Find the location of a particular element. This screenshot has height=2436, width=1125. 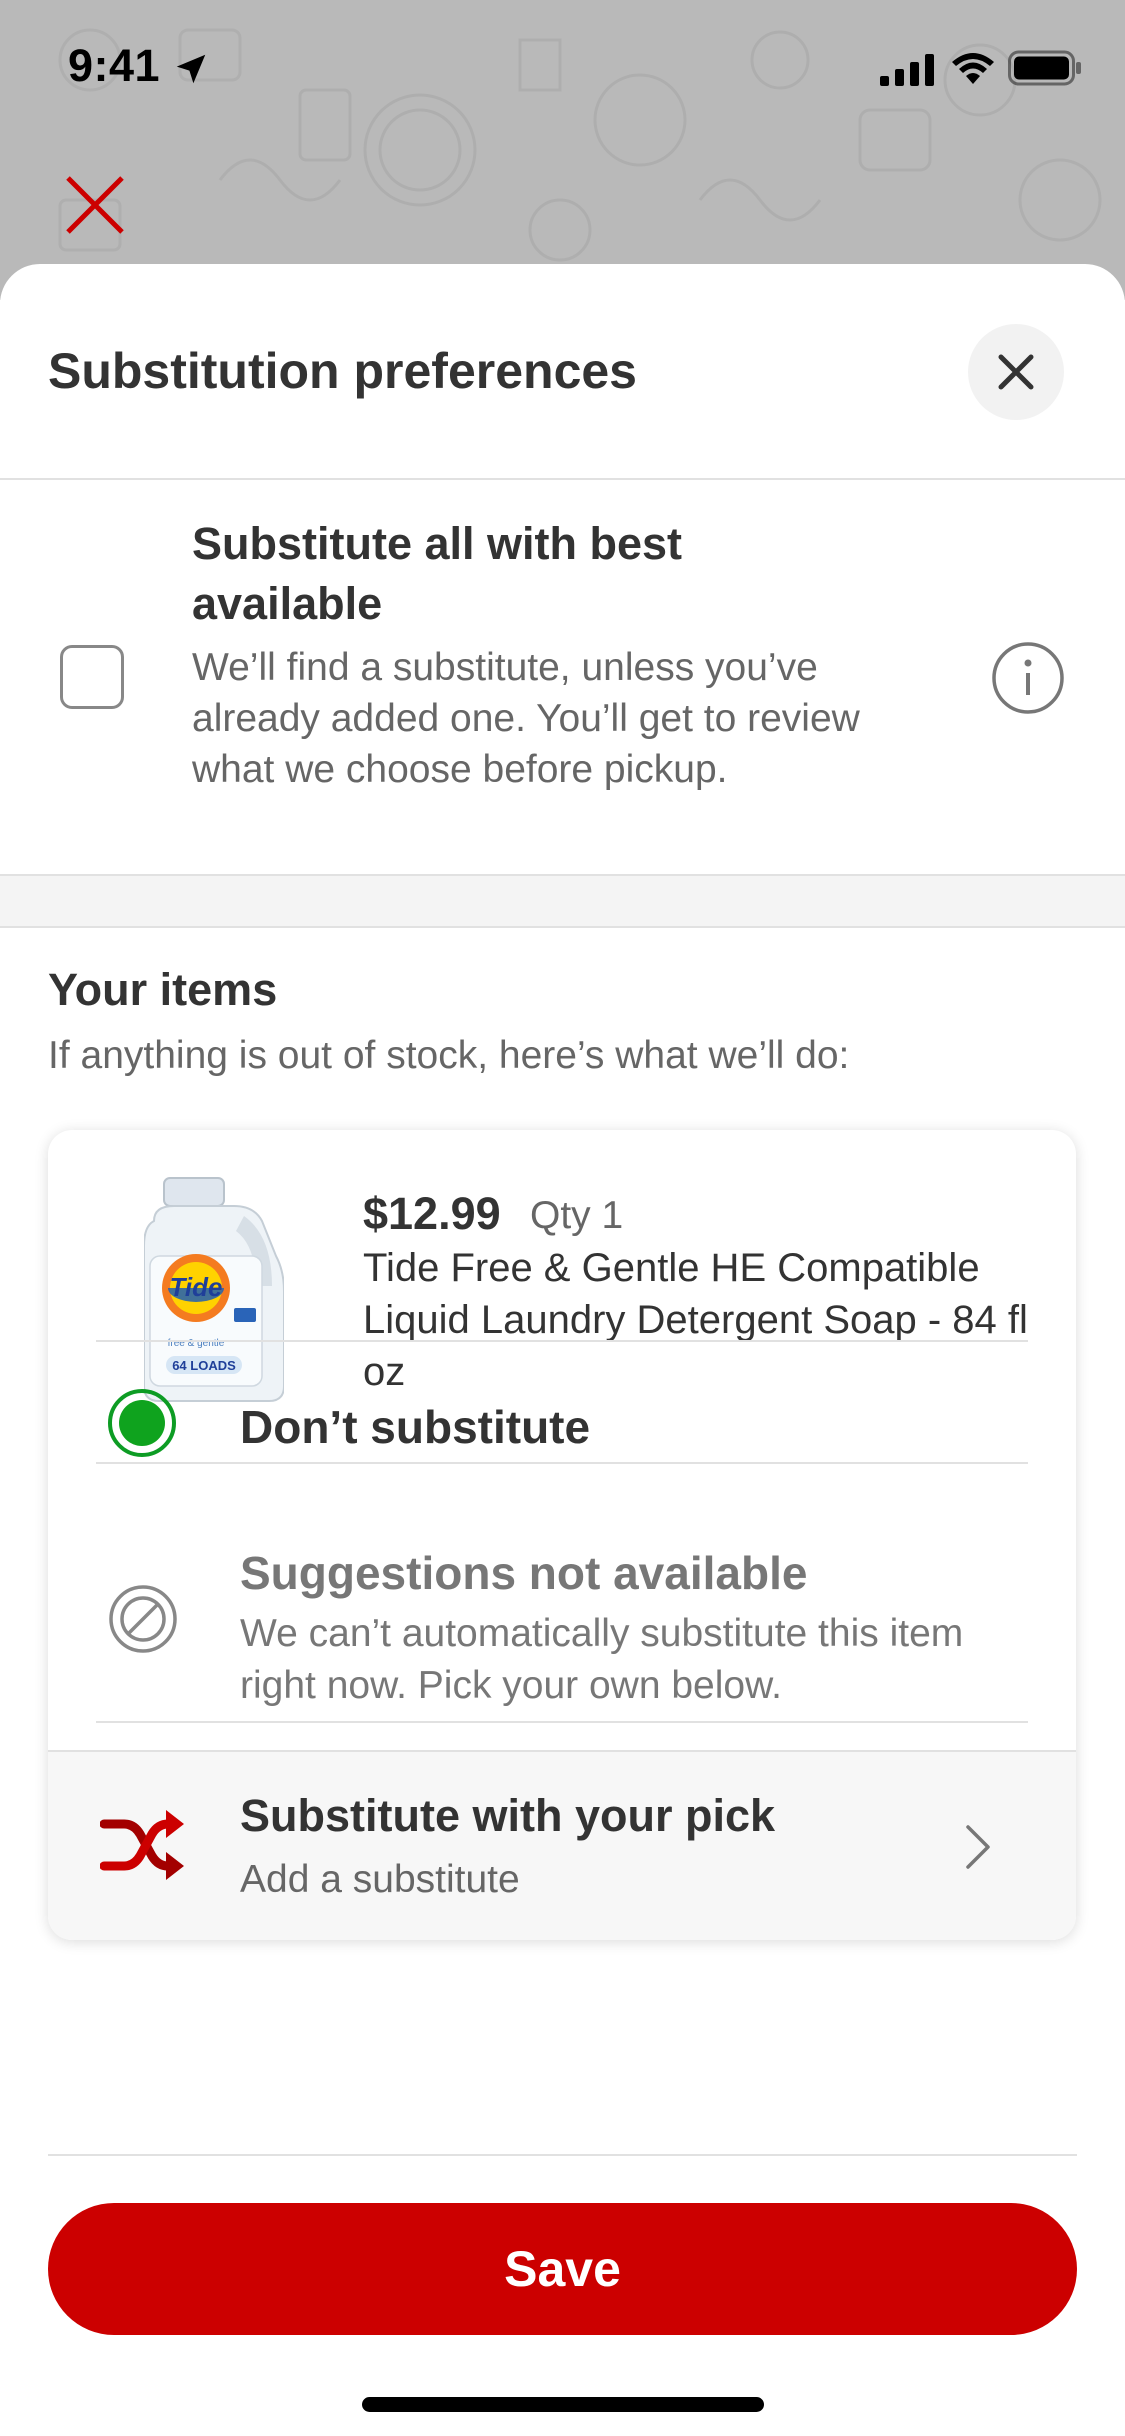

substitute-pick-subtitle: Add a substitute is located at coordinates (380, 1879).